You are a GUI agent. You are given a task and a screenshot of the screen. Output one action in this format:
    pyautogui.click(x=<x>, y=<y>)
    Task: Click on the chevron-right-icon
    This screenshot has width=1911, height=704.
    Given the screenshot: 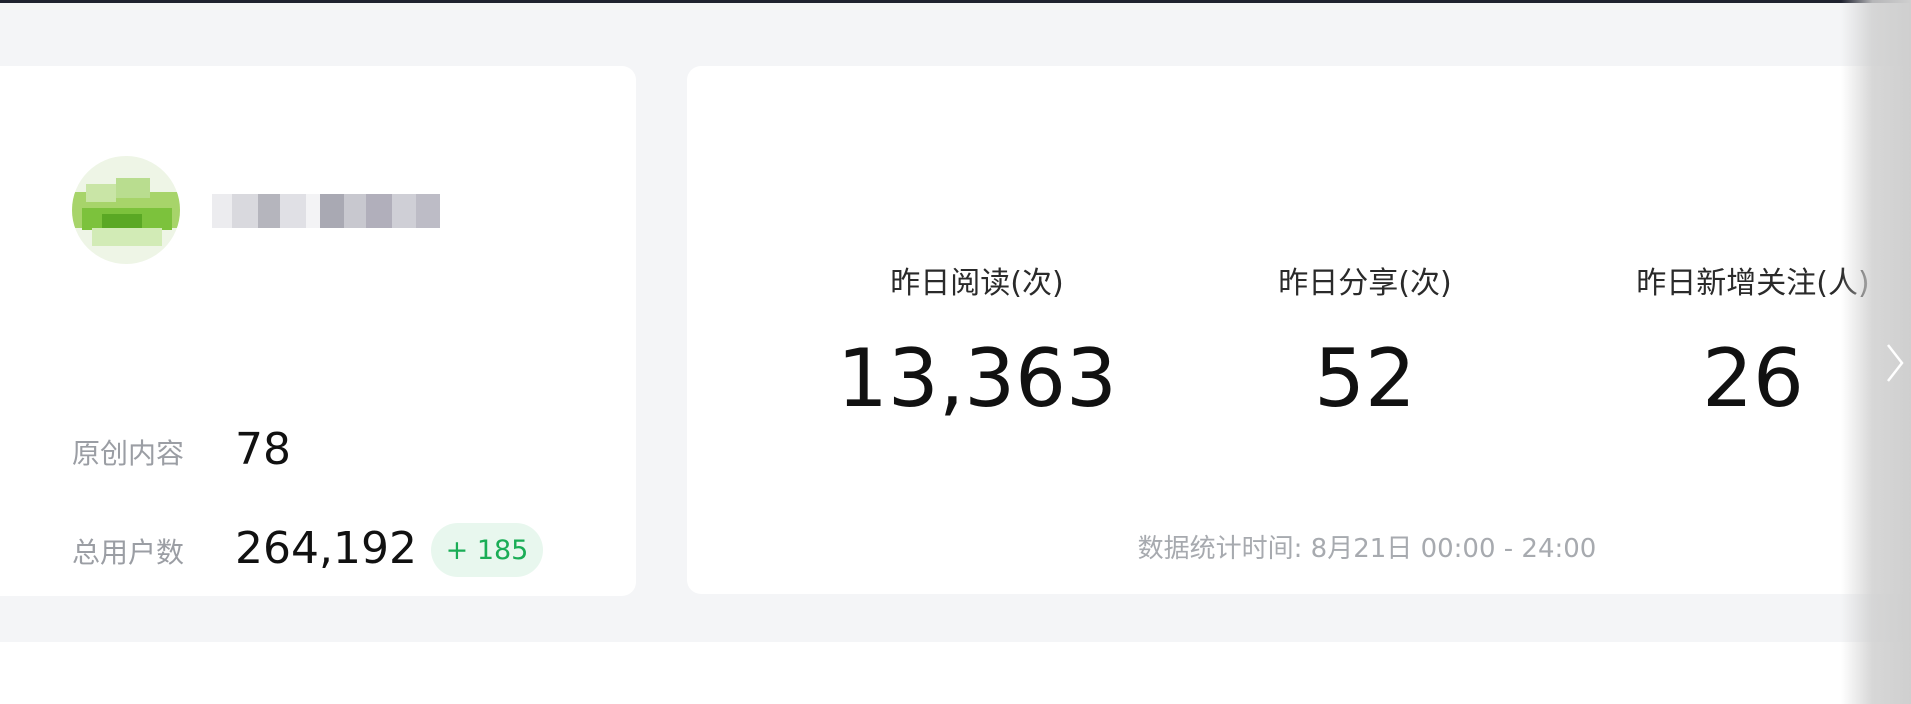 What is the action you would take?
    pyautogui.click(x=1895, y=363)
    